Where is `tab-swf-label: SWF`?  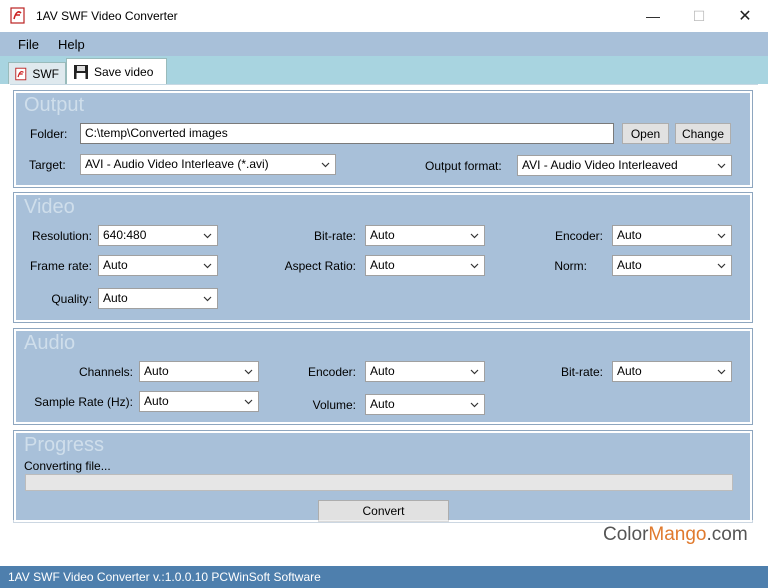 tab-swf-label: SWF is located at coordinates (45, 73).